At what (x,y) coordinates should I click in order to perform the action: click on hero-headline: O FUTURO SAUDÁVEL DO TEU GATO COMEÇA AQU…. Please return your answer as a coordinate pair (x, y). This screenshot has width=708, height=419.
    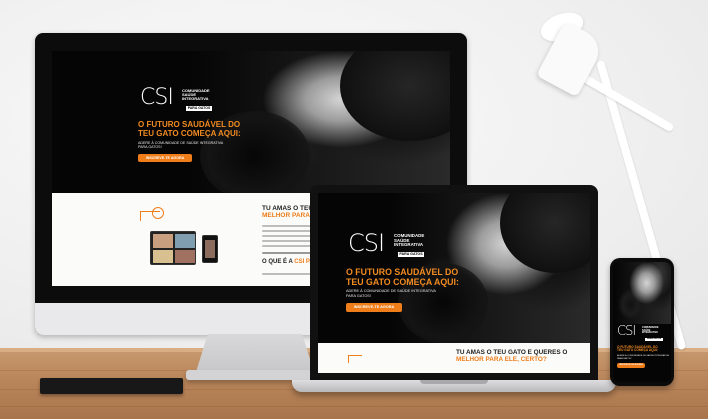
    Looking at the image, I should click on (189, 129).